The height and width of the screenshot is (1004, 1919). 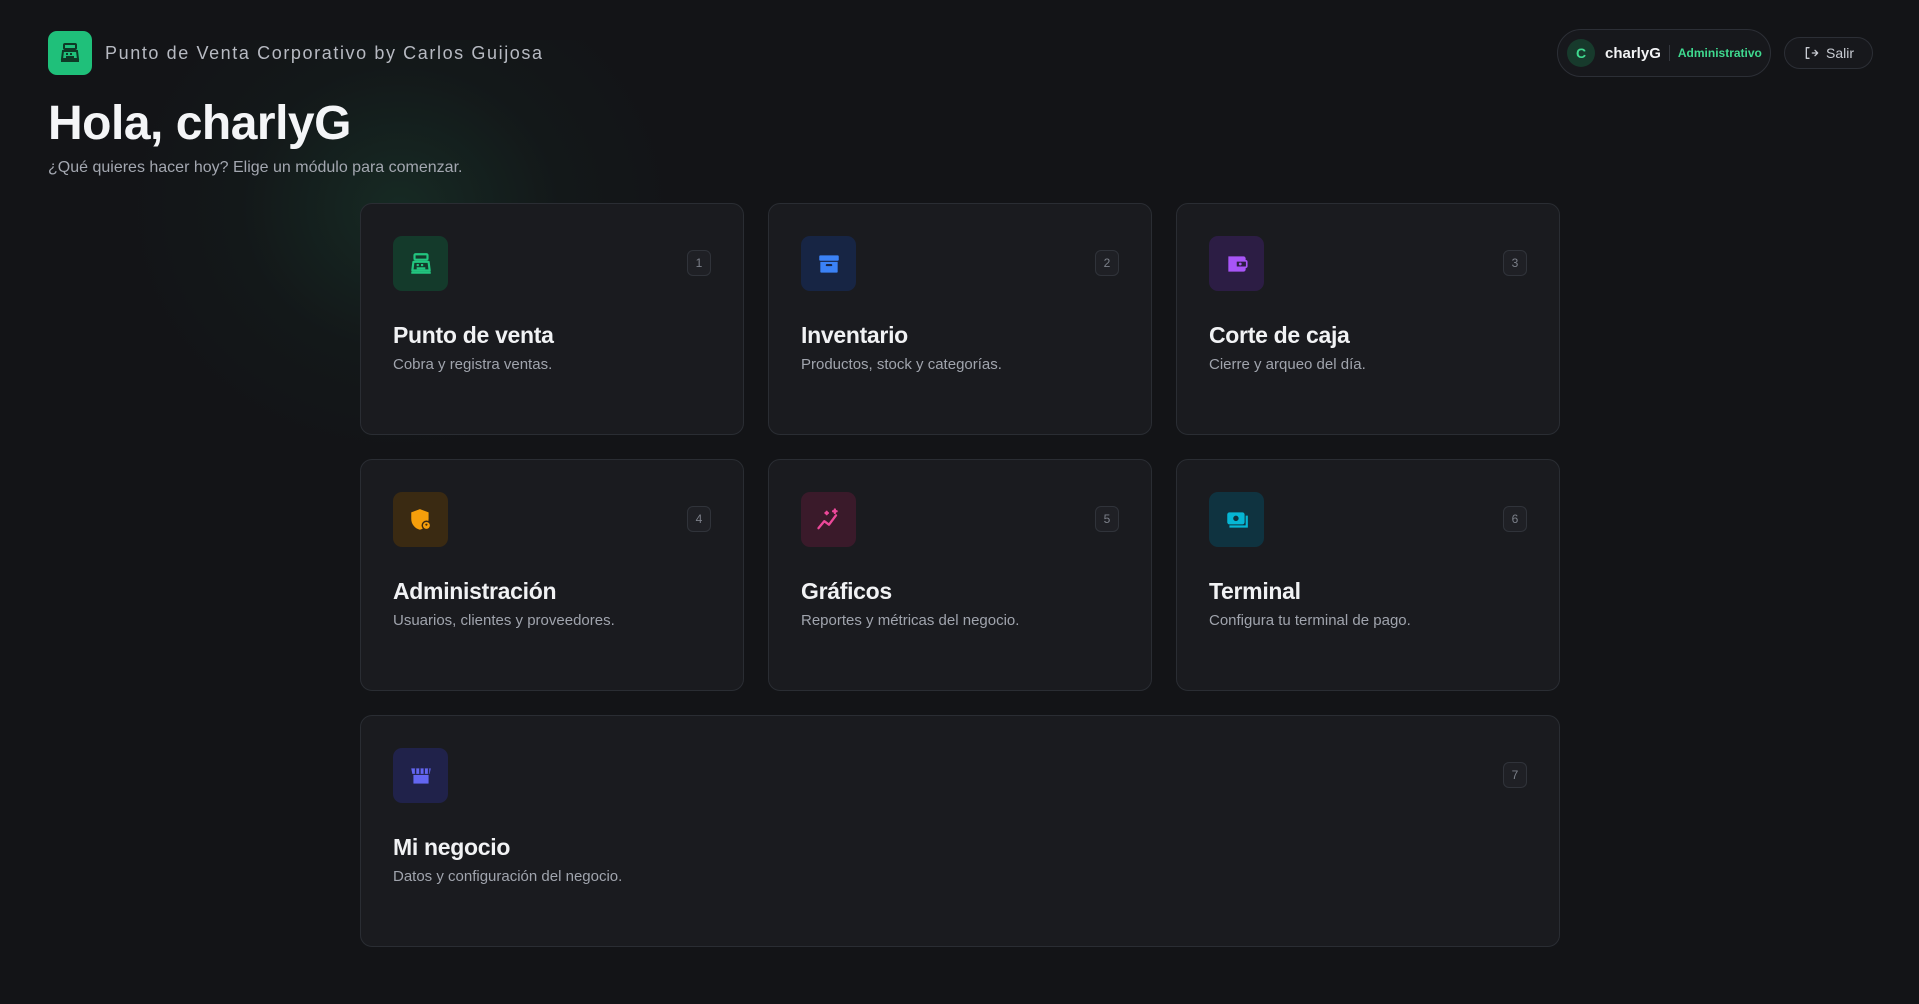 I want to click on user-name: charlyG, so click(x=1633, y=53).